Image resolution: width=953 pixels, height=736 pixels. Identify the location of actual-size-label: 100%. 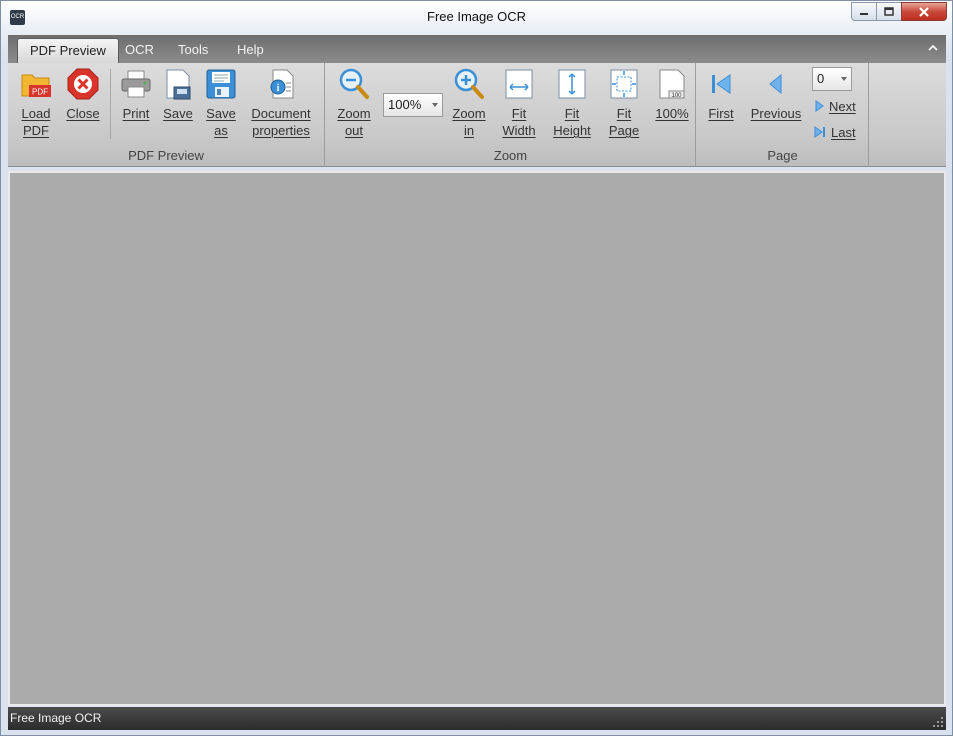
(672, 113).